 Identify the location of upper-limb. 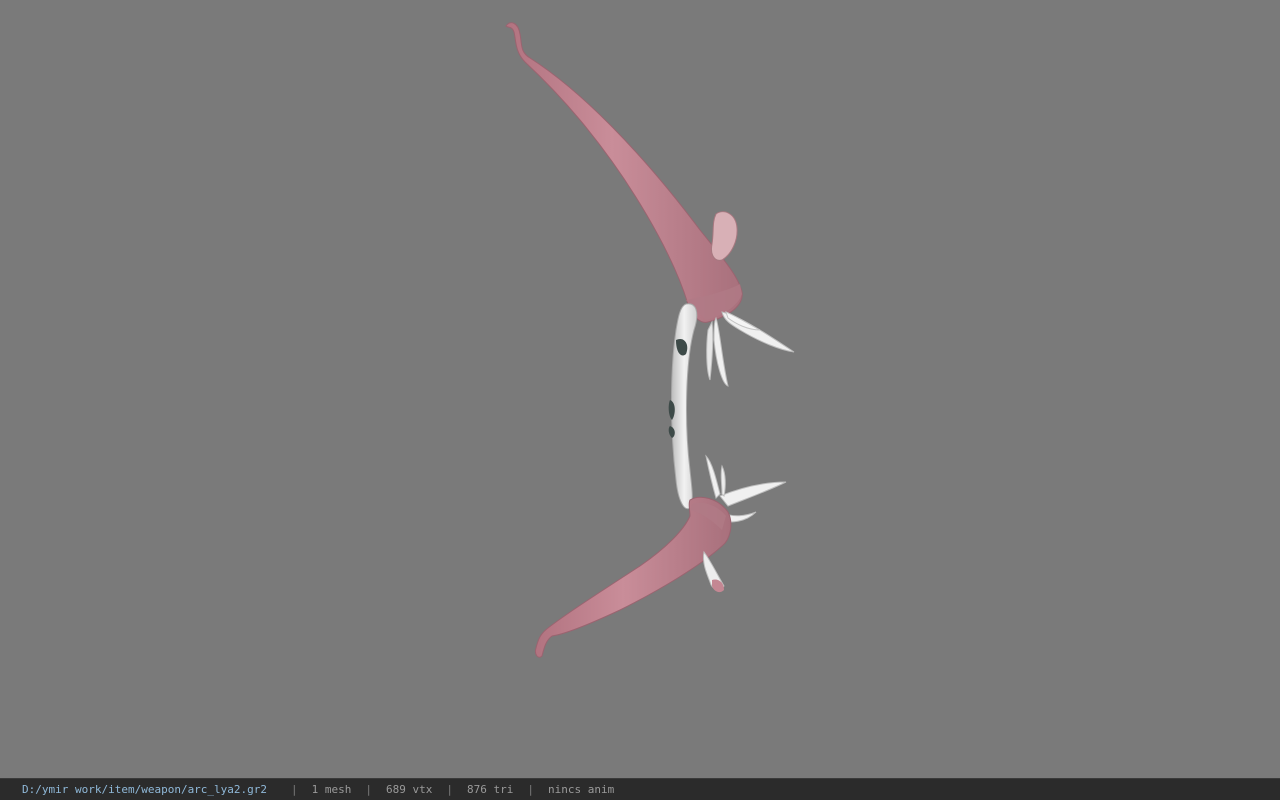
(624, 172).